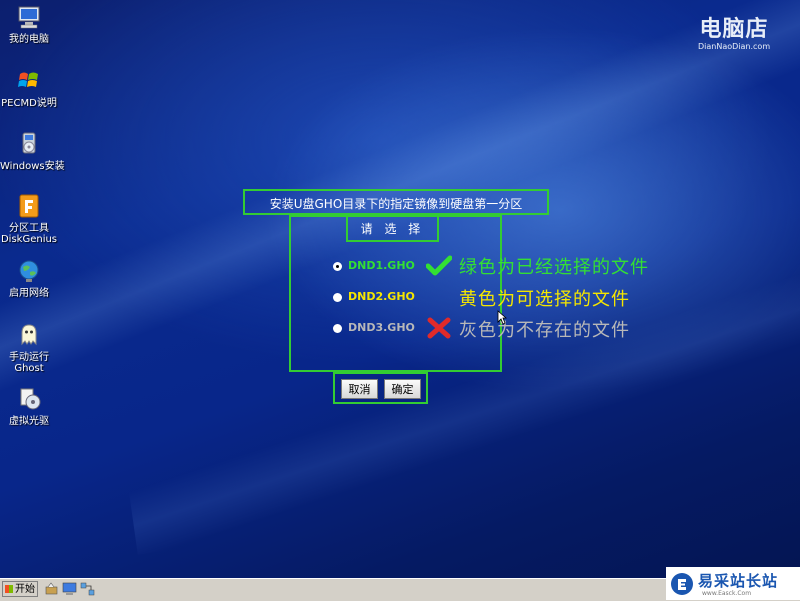  I want to click on desktop-icon-label-2: DiskGenius, so click(29, 239).